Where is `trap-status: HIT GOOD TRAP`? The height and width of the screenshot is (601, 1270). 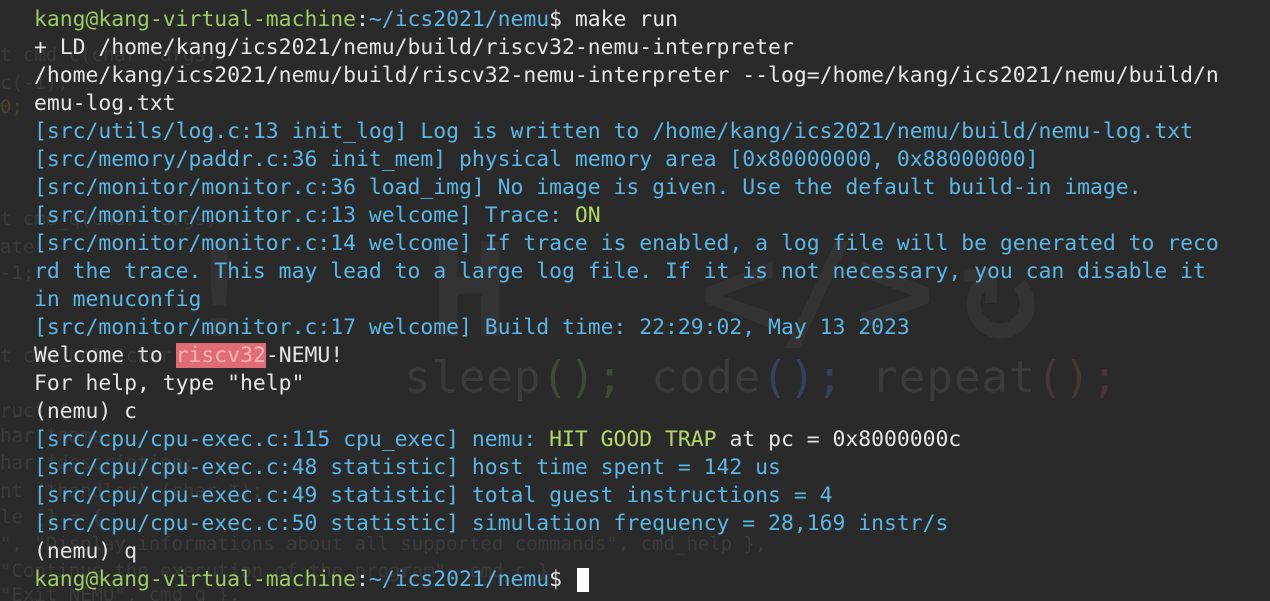
trap-status: HIT GOOD TRAP is located at coordinates (633, 439).